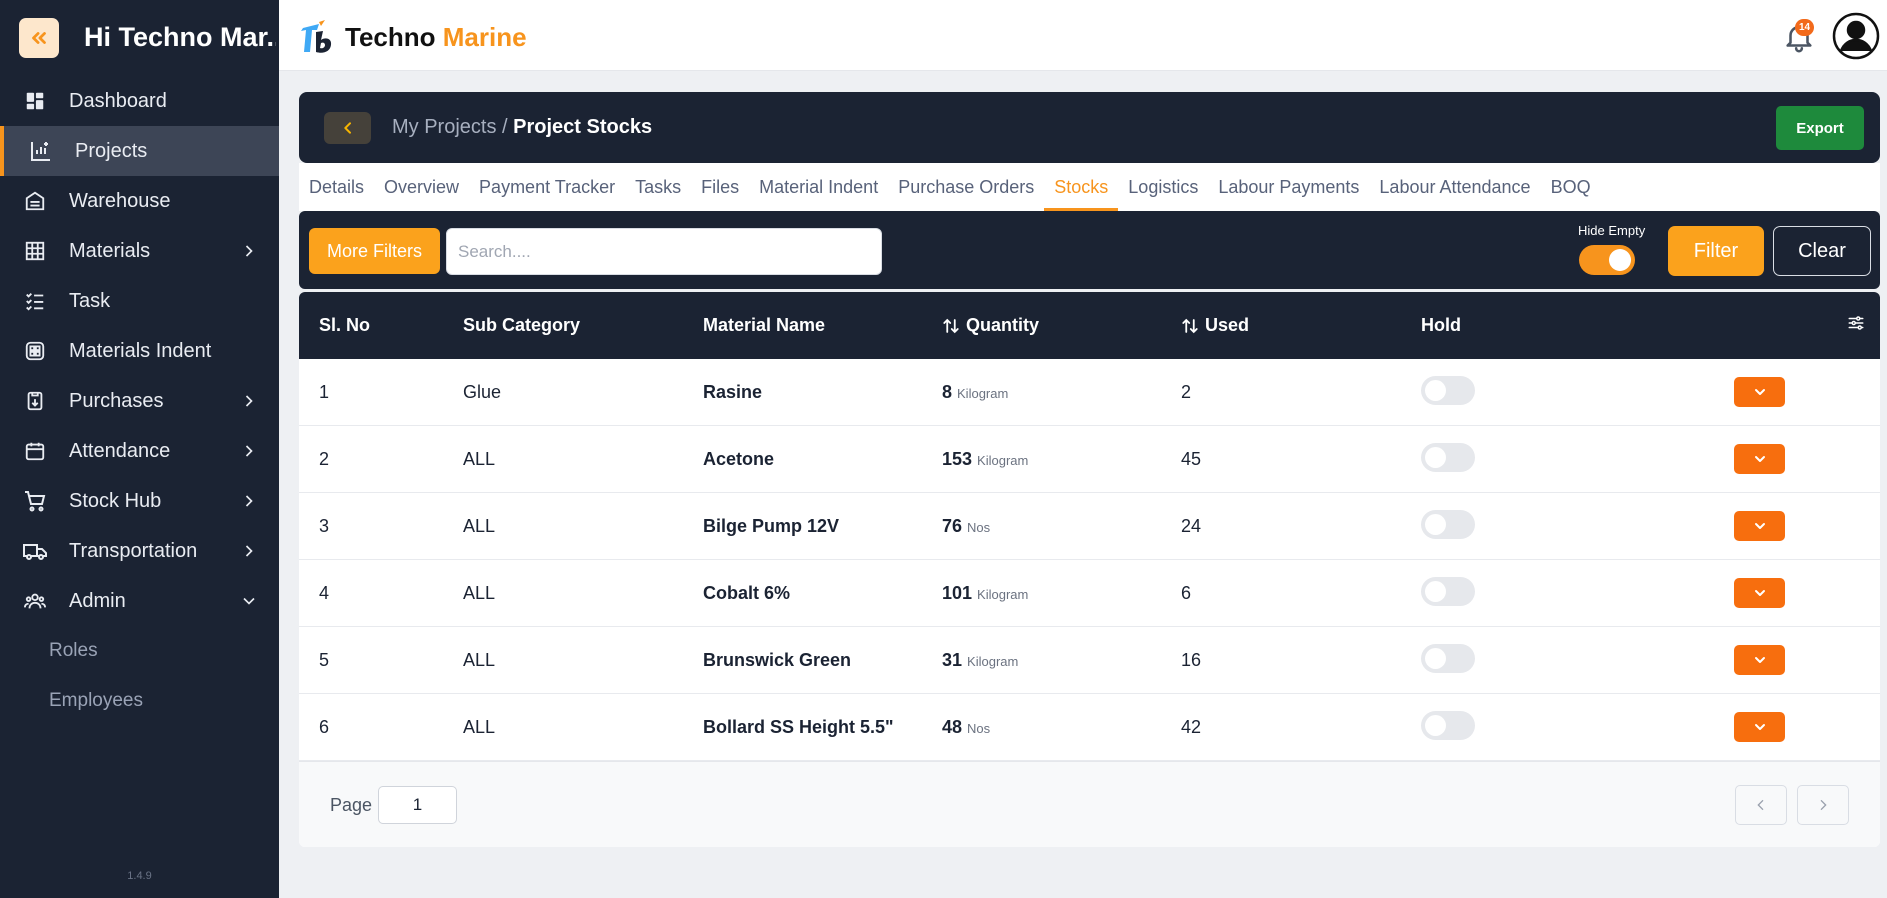 This screenshot has height=898, width=1887. Describe the element at coordinates (35, 251) in the screenshot. I see `grid-icon` at that location.